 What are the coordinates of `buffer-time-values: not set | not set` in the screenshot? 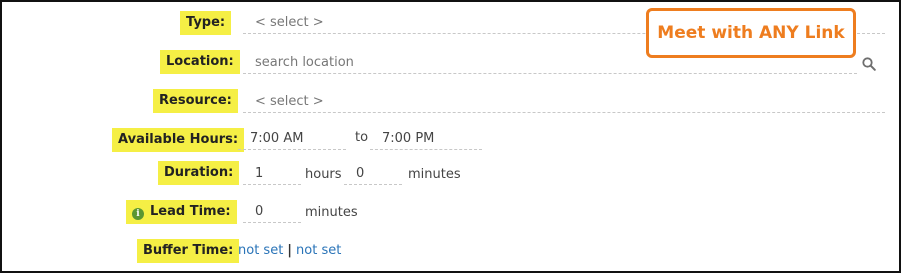 It's located at (289, 251).